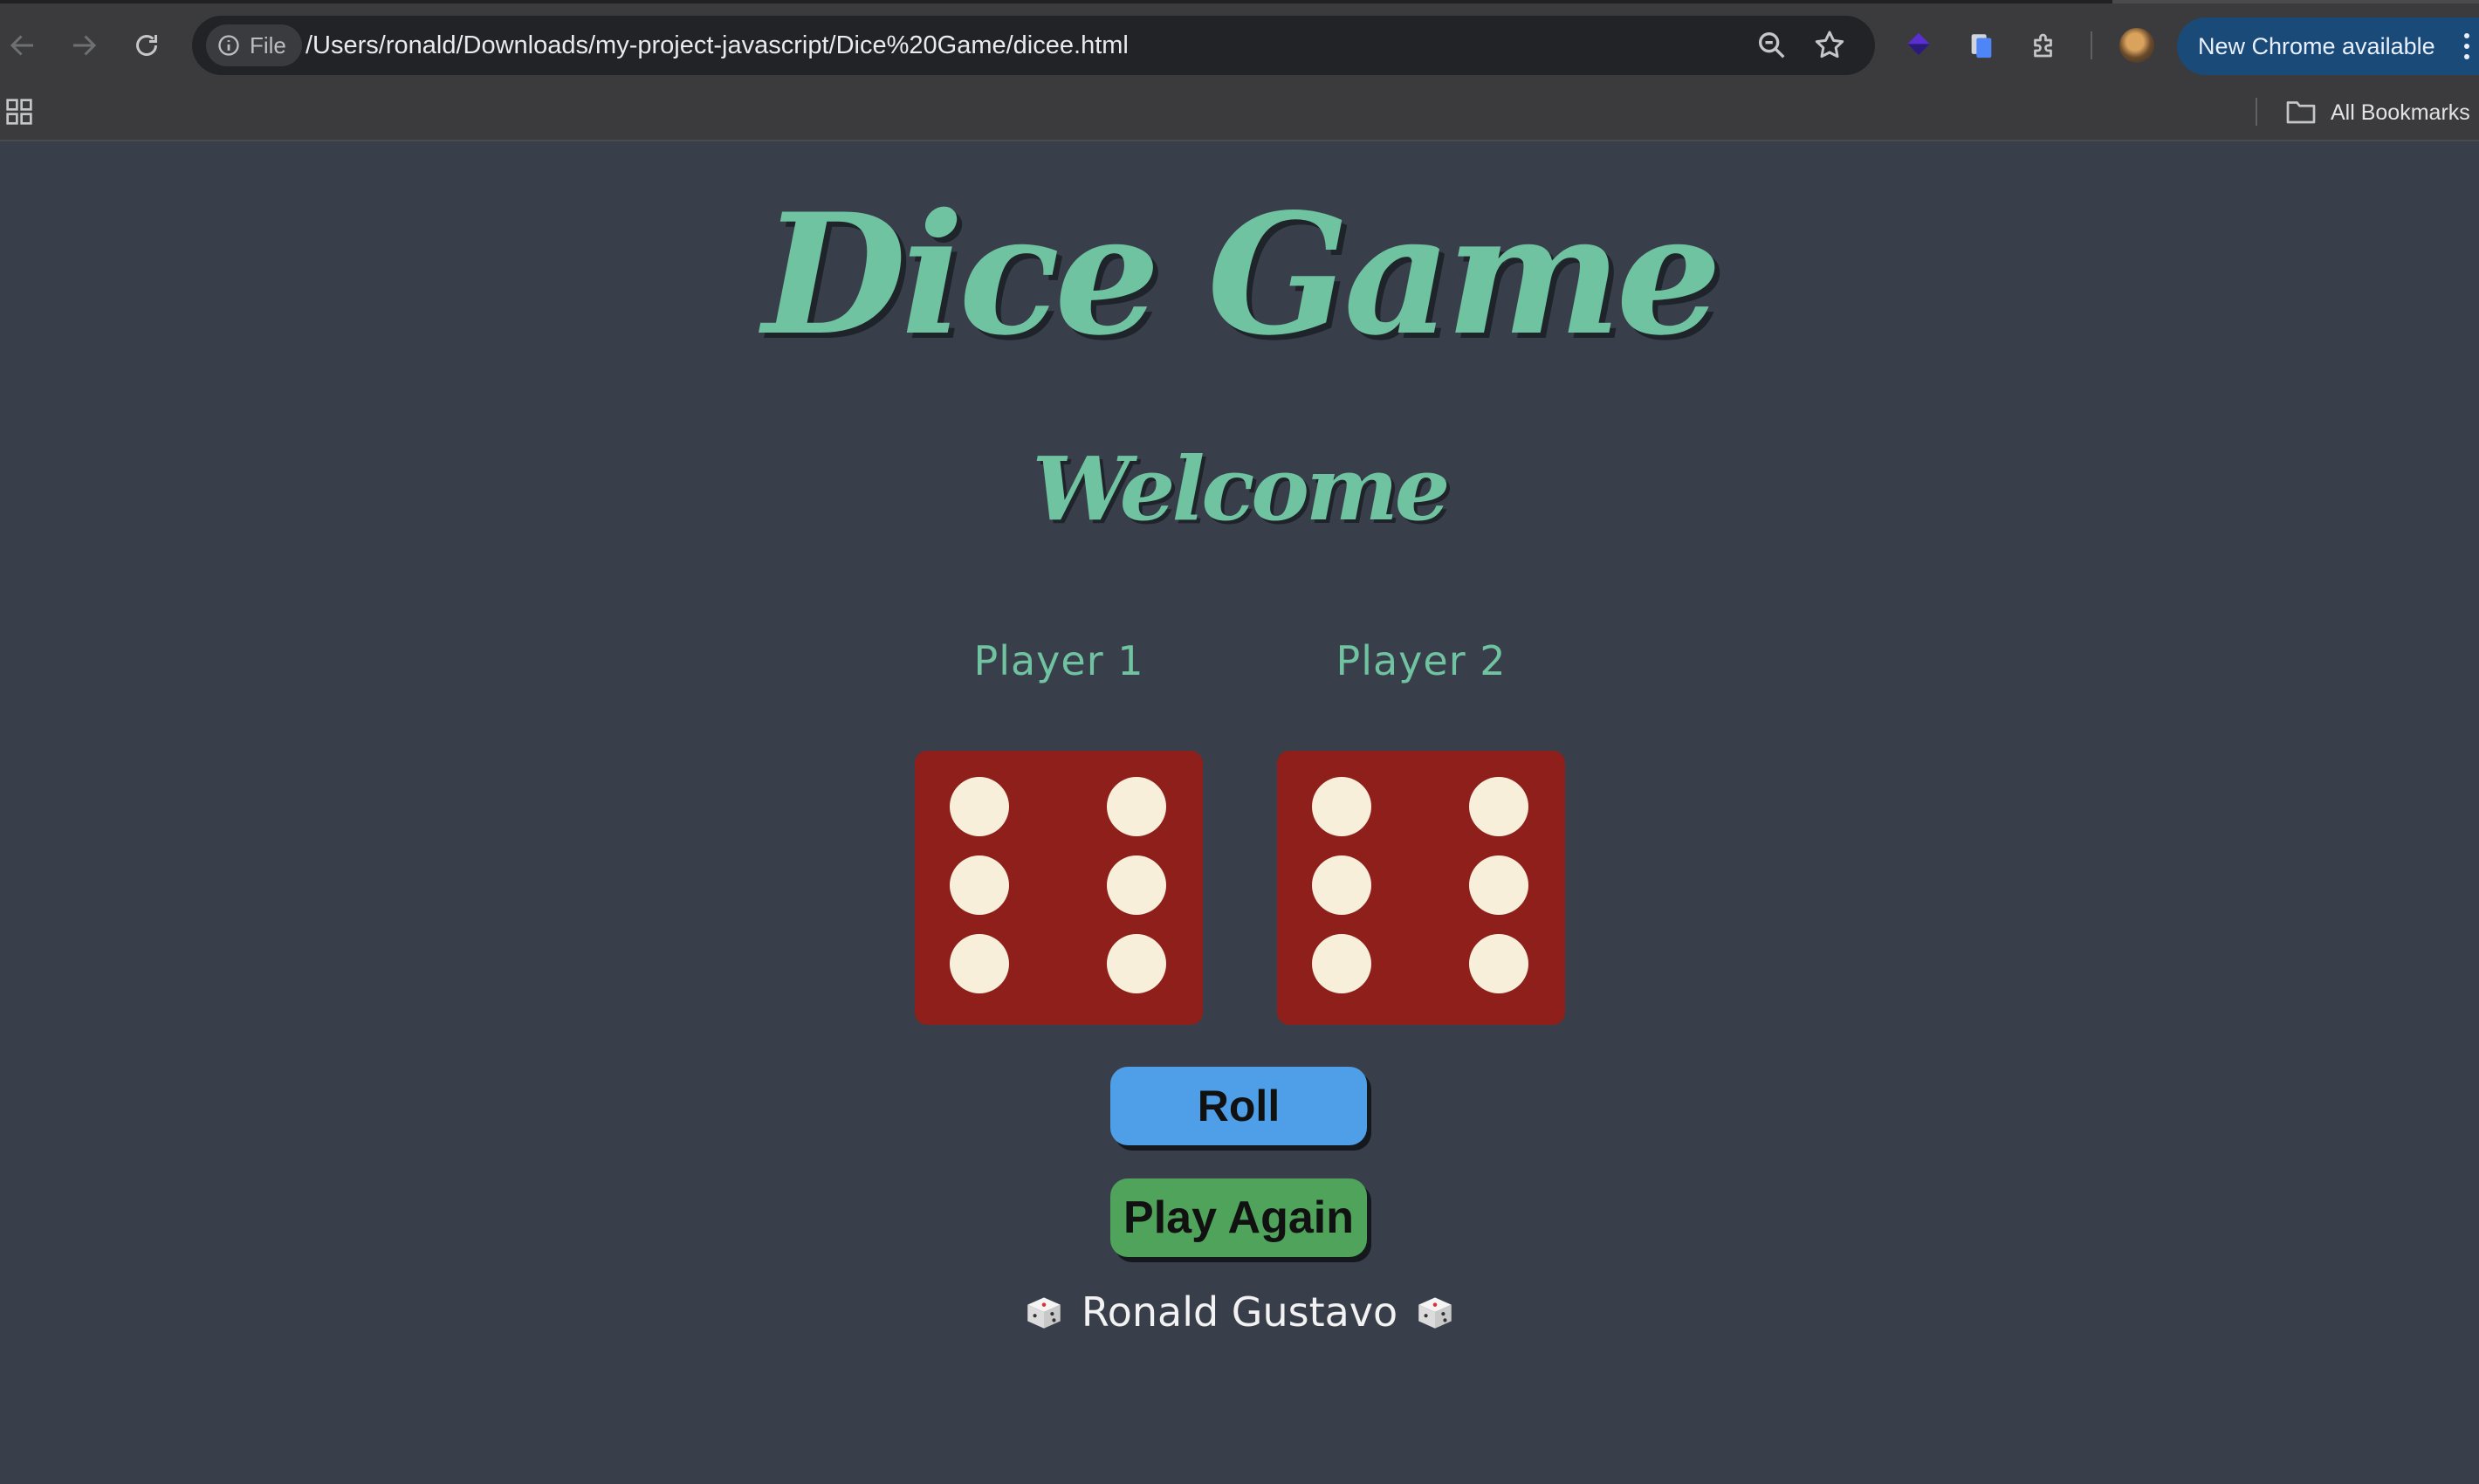  I want to click on reload-icon, so click(146, 46).